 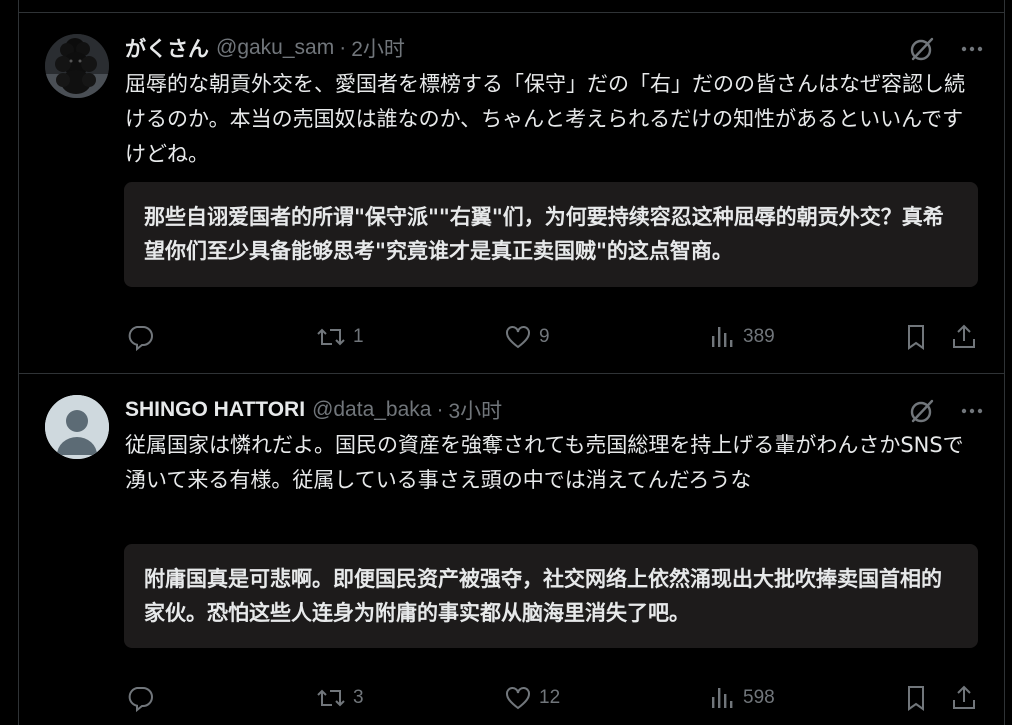 What do you see at coordinates (759, 697) in the screenshot?
I see `view-count: 598` at bounding box center [759, 697].